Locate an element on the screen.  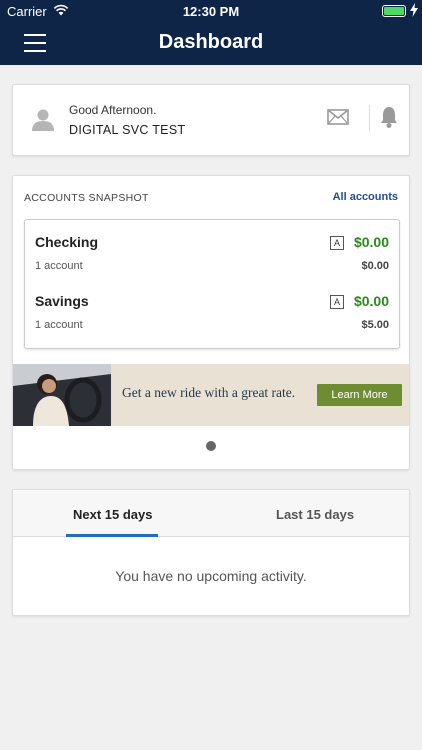
account-secondary-balance: $0.00 is located at coordinates (375, 266).